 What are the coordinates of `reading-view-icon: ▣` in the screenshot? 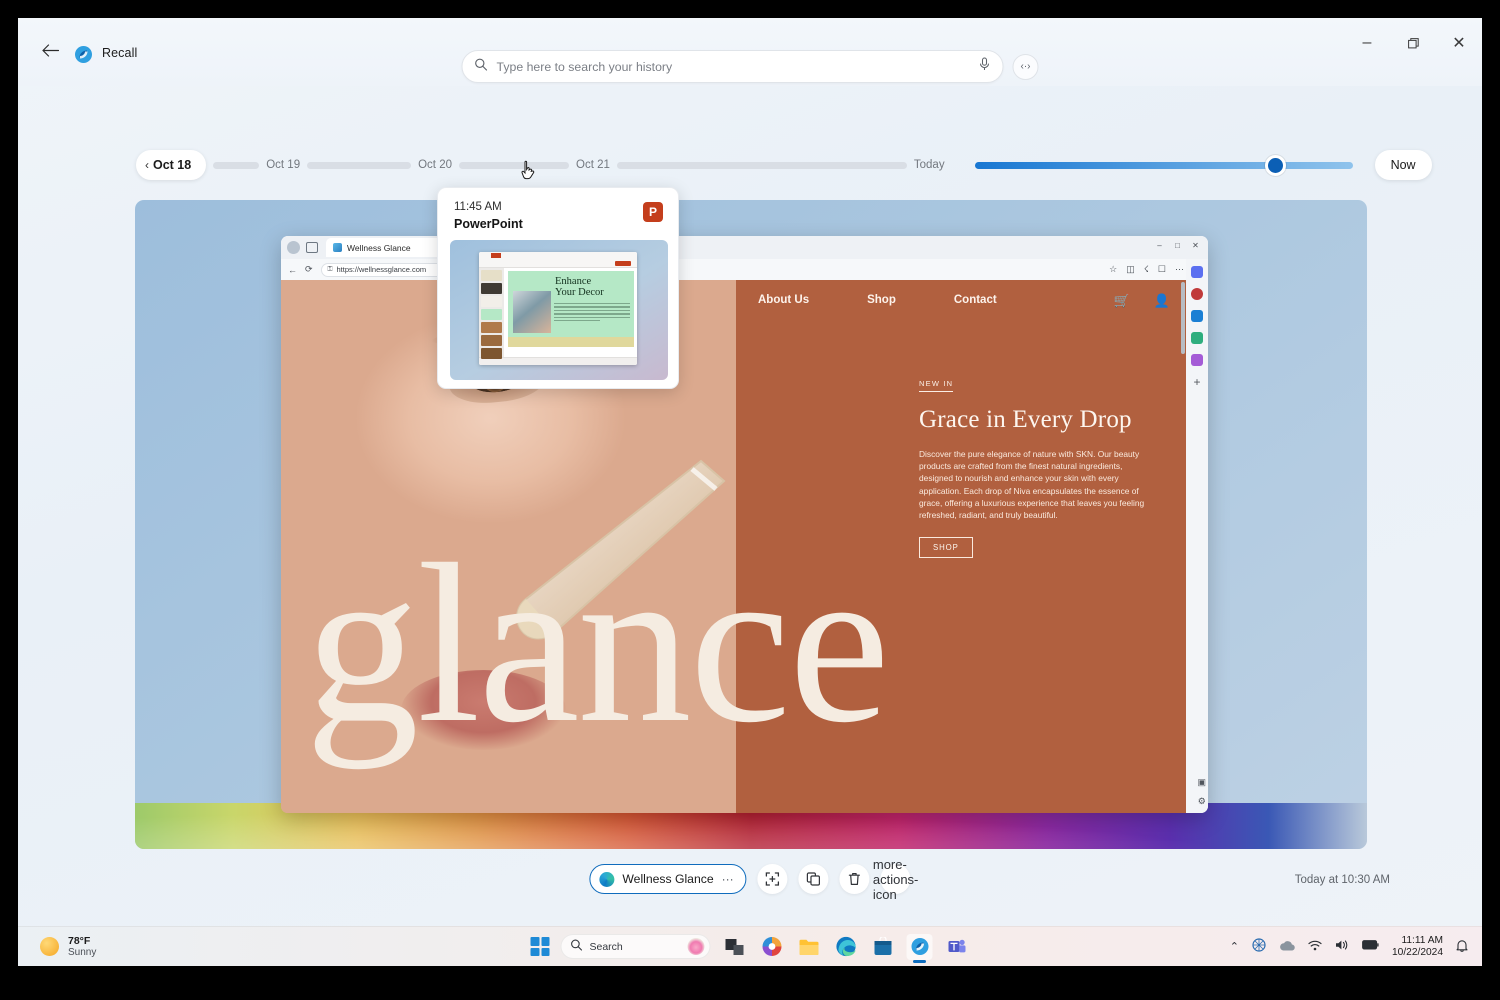 It's located at (1201, 782).